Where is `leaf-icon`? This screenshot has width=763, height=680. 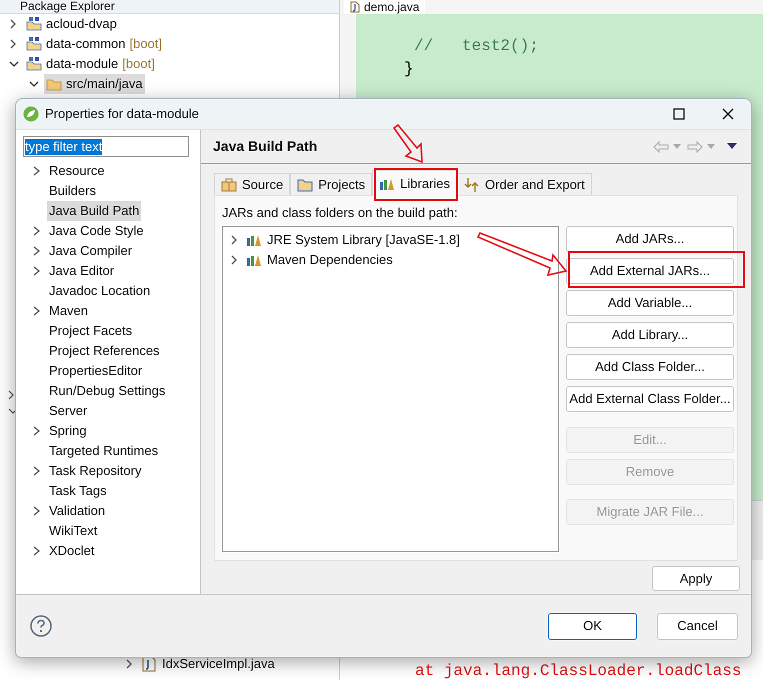
leaf-icon is located at coordinates (31, 114).